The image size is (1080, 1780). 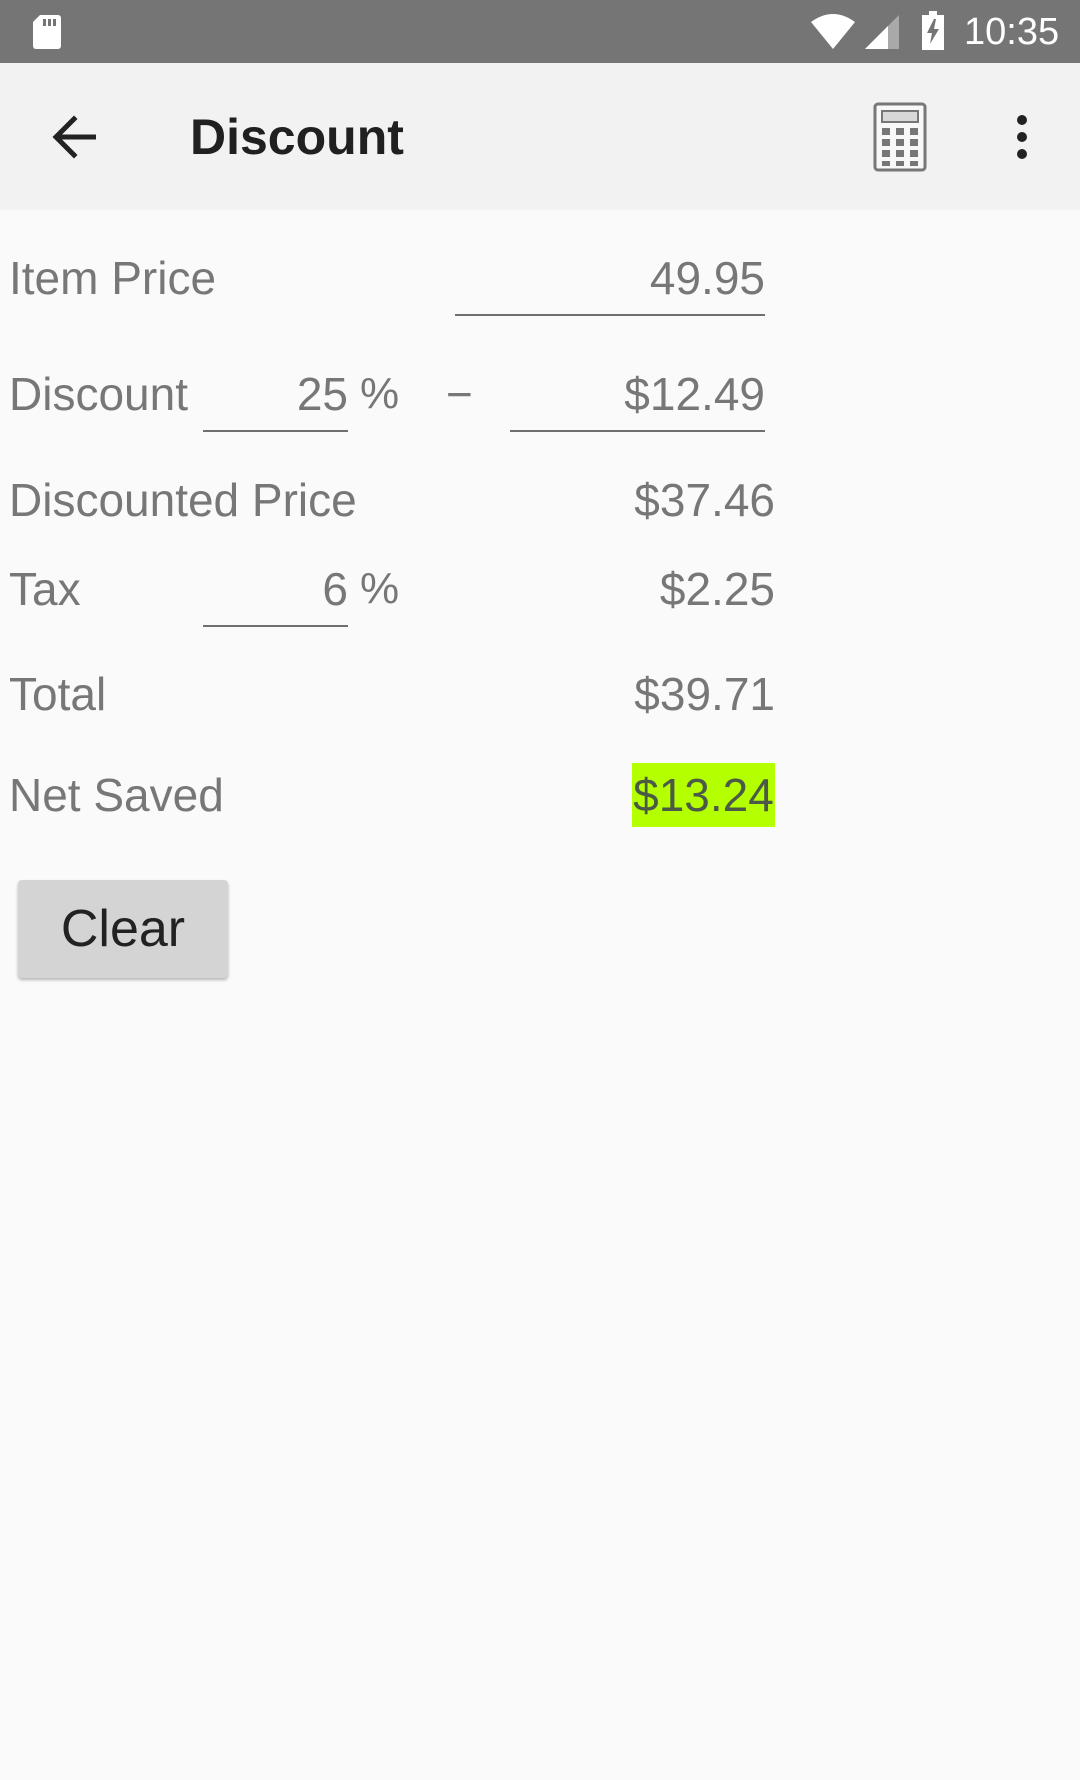 I want to click on discount-percent-symbol: %, so click(x=380, y=393).